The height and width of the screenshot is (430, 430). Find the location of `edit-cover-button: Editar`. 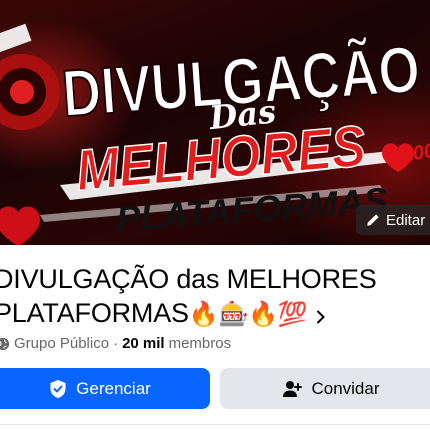

edit-cover-button: Editar is located at coordinates (393, 220).